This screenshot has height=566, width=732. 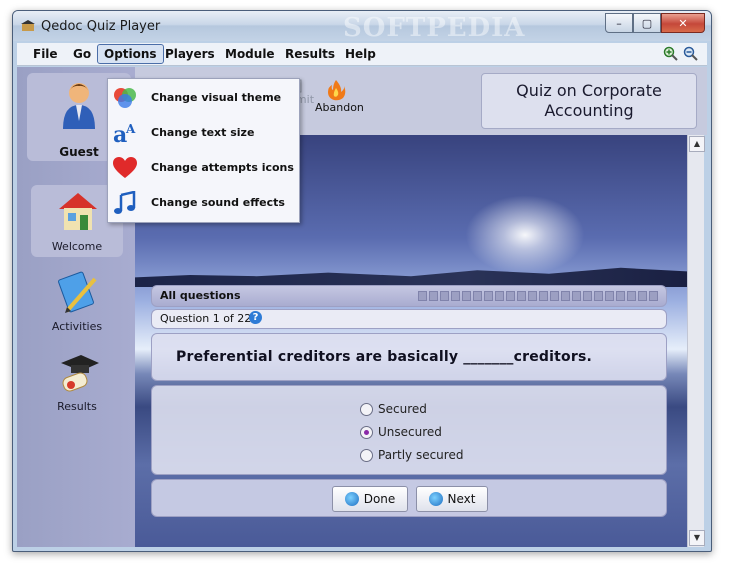 I want to click on activities-icon, so click(x=77, y=292).